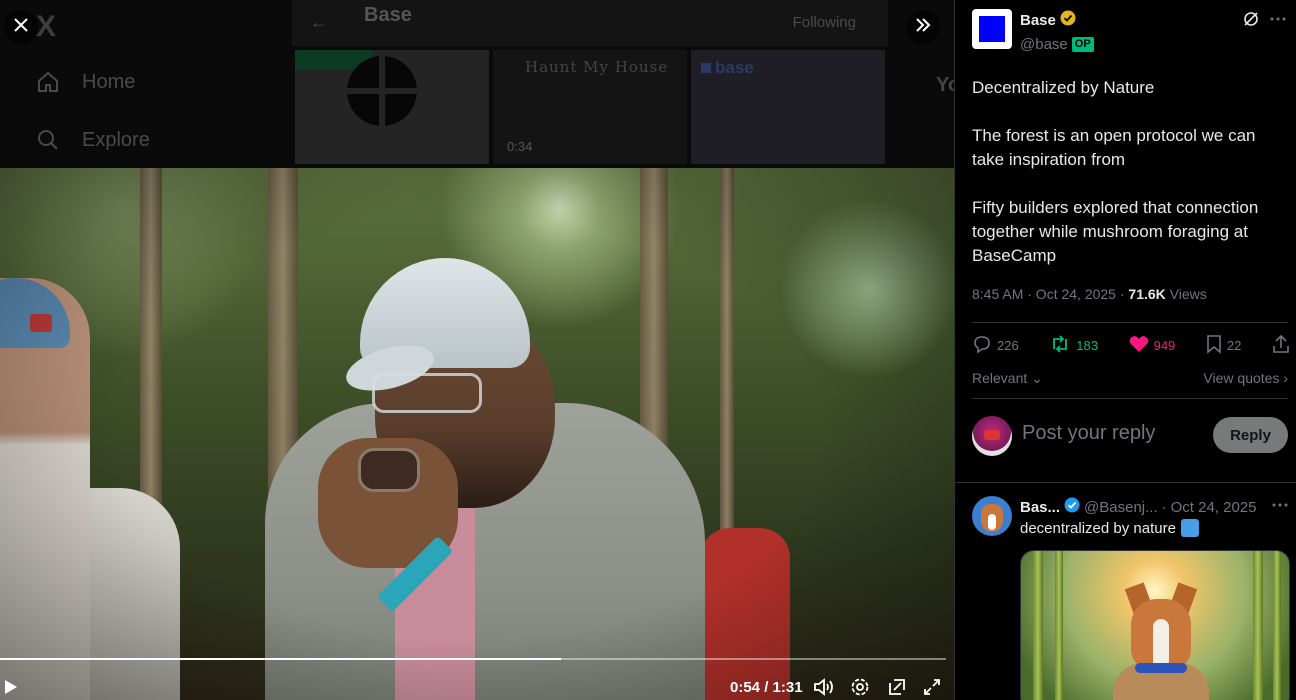 This screenshot has width=1296, height=700. Describe the element at coordinates (1161, 635) in the screenshot. I see `dog-illustration` at that location.